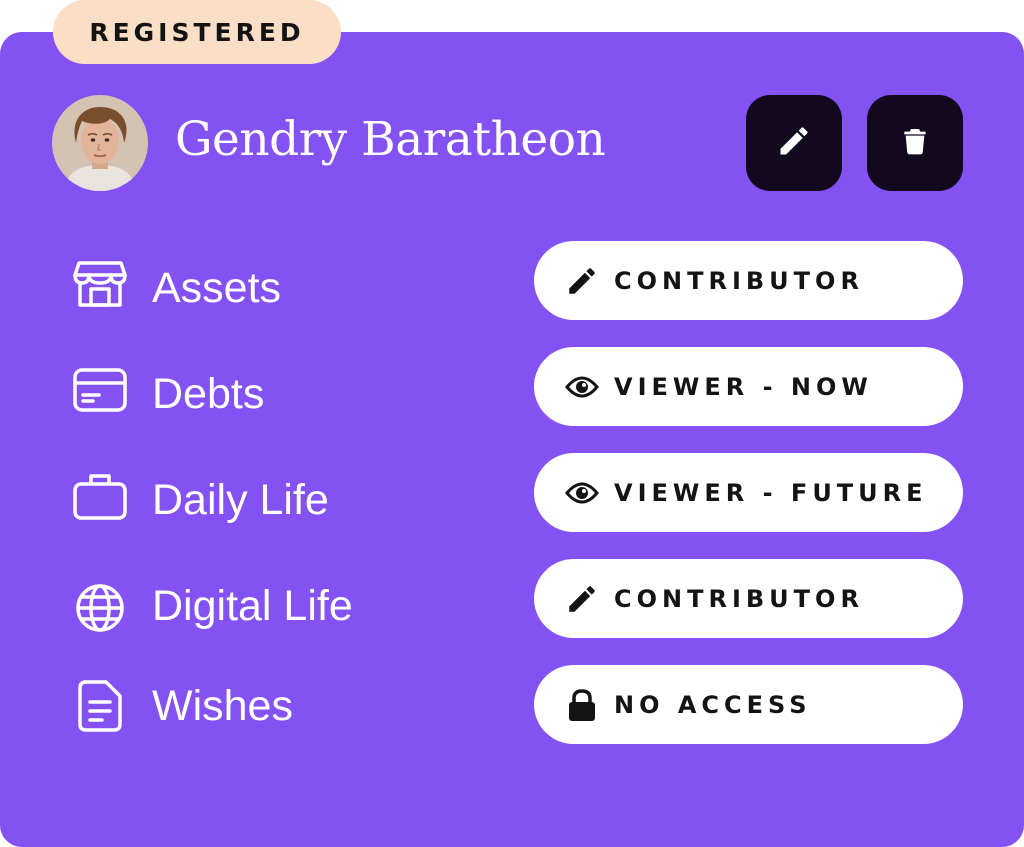  What do you see at coordinates (240, 500) in the screenshot?
I see `section-label-daily-life: Daily Life` at bounding box center [240, 500].